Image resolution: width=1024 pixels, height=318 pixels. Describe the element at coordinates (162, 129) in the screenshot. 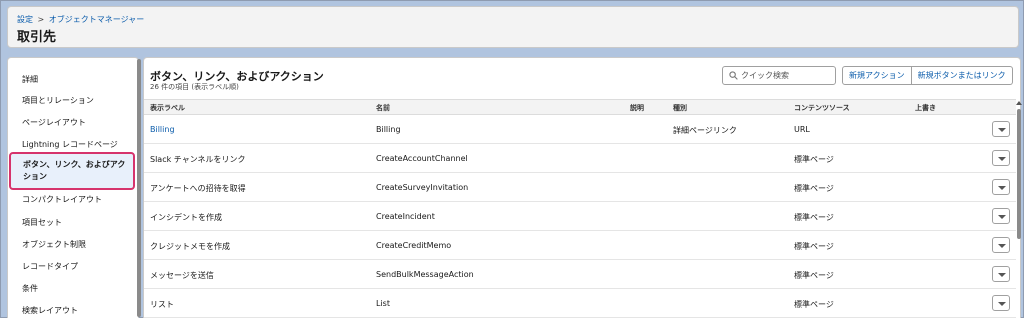

I see `row-label-link: Billing` at that location.